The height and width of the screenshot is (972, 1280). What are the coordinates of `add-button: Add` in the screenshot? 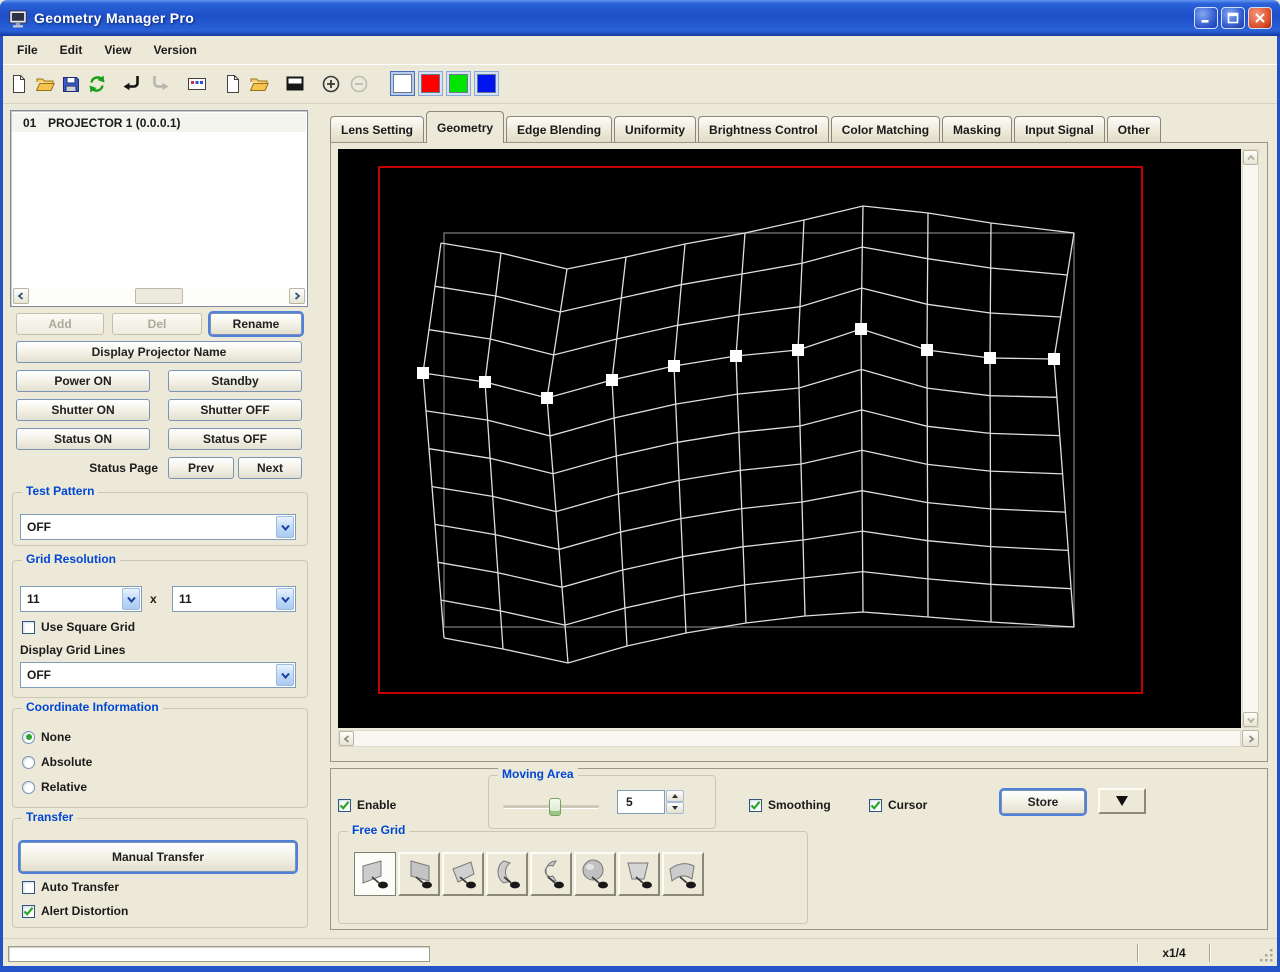 It's located at (60, 324).